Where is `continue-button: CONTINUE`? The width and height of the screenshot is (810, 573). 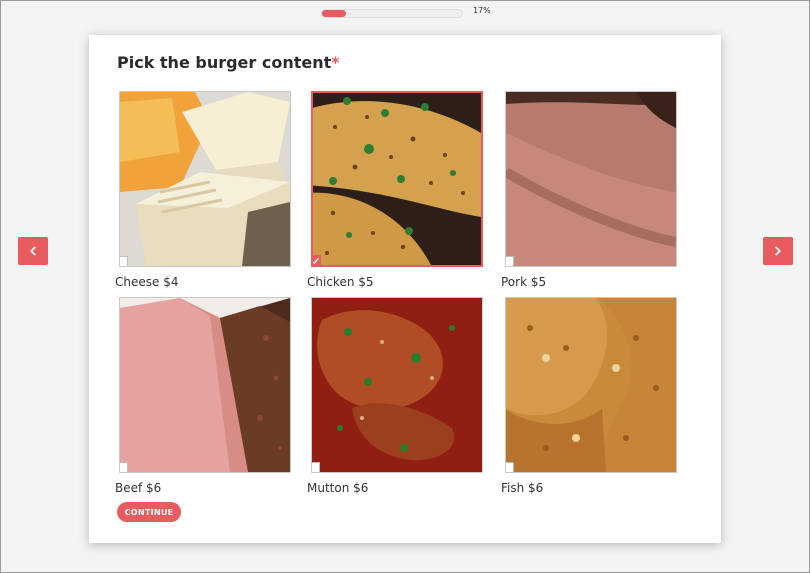
continue-button: CONTINUE is located at coordinates (149, 512).